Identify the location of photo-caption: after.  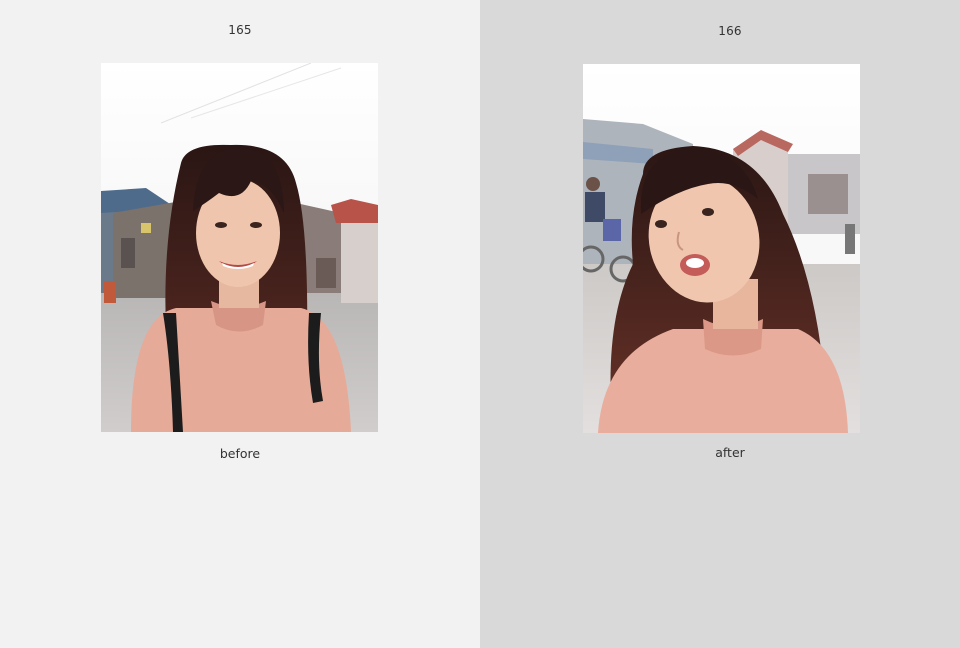
(730, 452).